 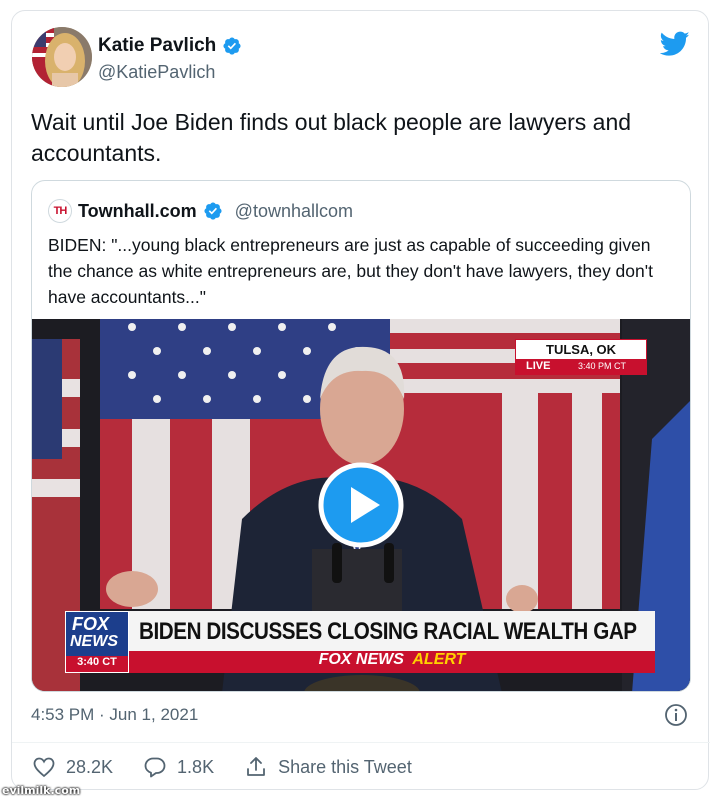 I want to click on quoted-author-name: Townhall.com, so click(x=137, y=211).